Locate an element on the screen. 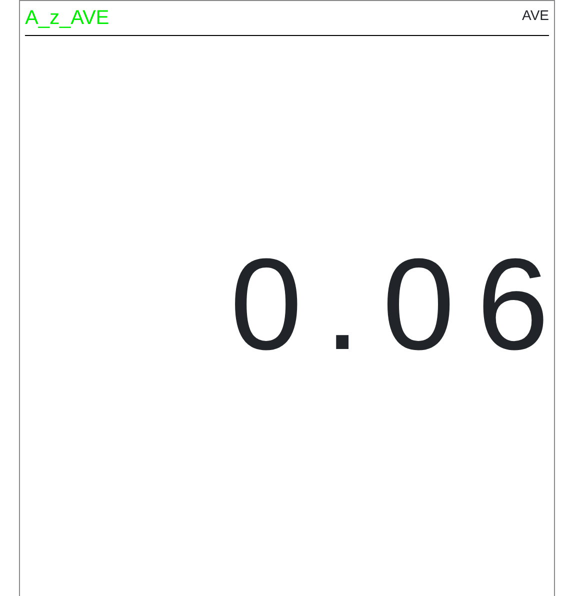 The height and width of the screenshot is (596, 569). mode-label: AVE is located at coordinates (535, 16).